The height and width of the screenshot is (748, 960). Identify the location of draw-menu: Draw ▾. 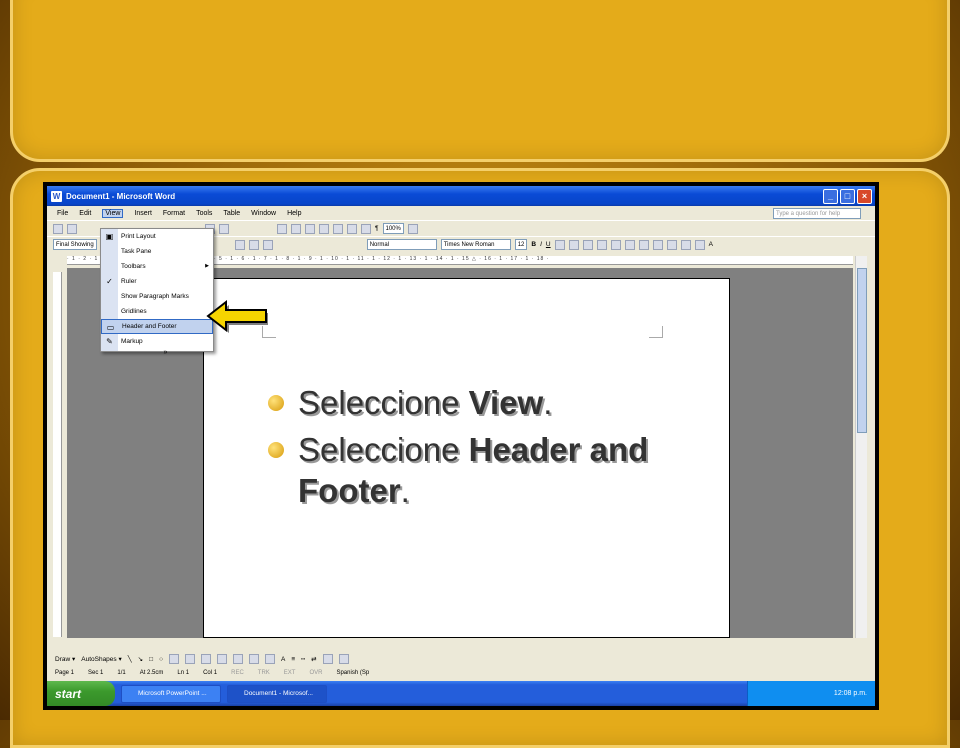
(65, 659).